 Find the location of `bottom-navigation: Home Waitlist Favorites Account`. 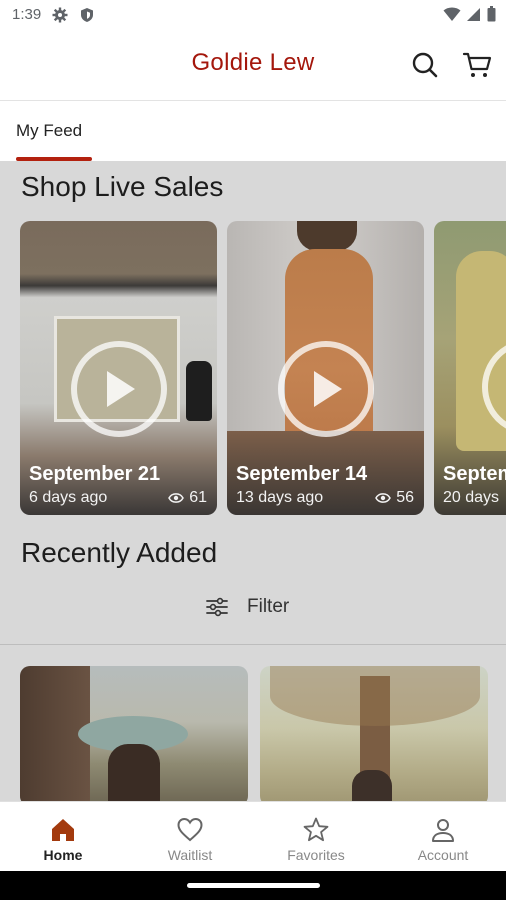

bottom-navigation: Home Waitlist Favorites Account is located at coordinates (253, 836).